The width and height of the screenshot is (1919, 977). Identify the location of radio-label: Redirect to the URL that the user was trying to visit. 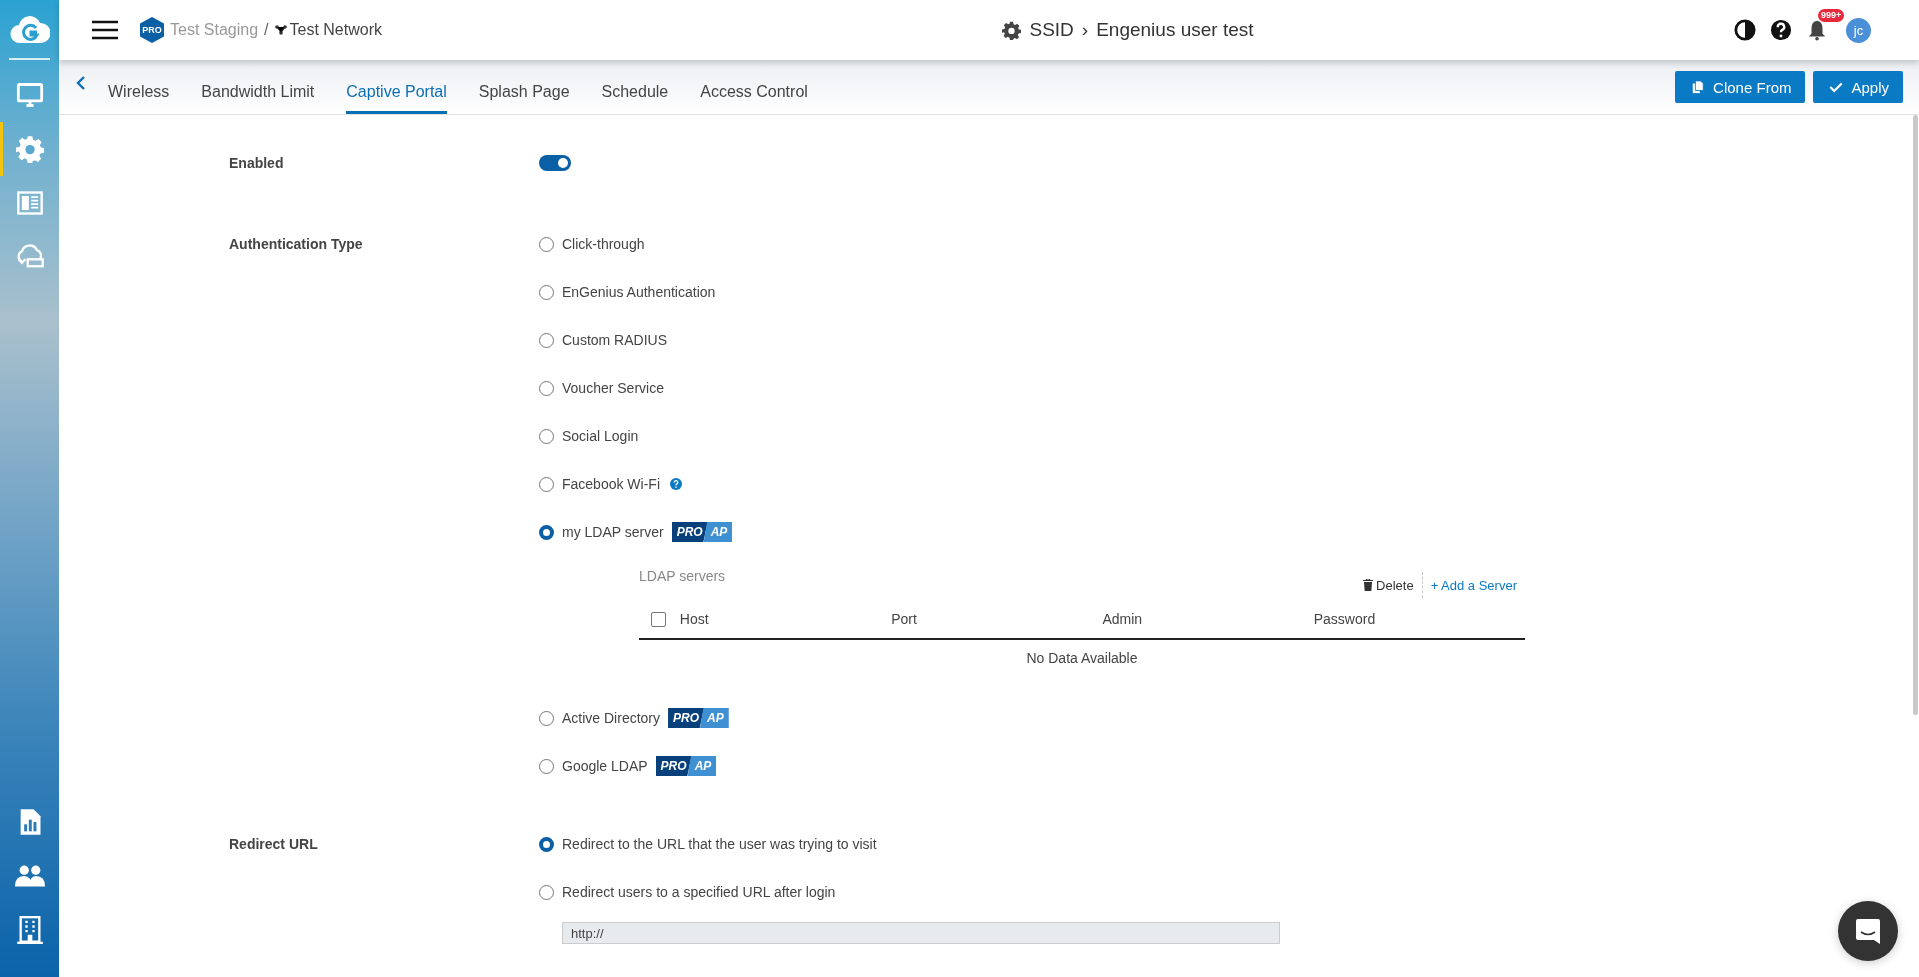
(719, 844).